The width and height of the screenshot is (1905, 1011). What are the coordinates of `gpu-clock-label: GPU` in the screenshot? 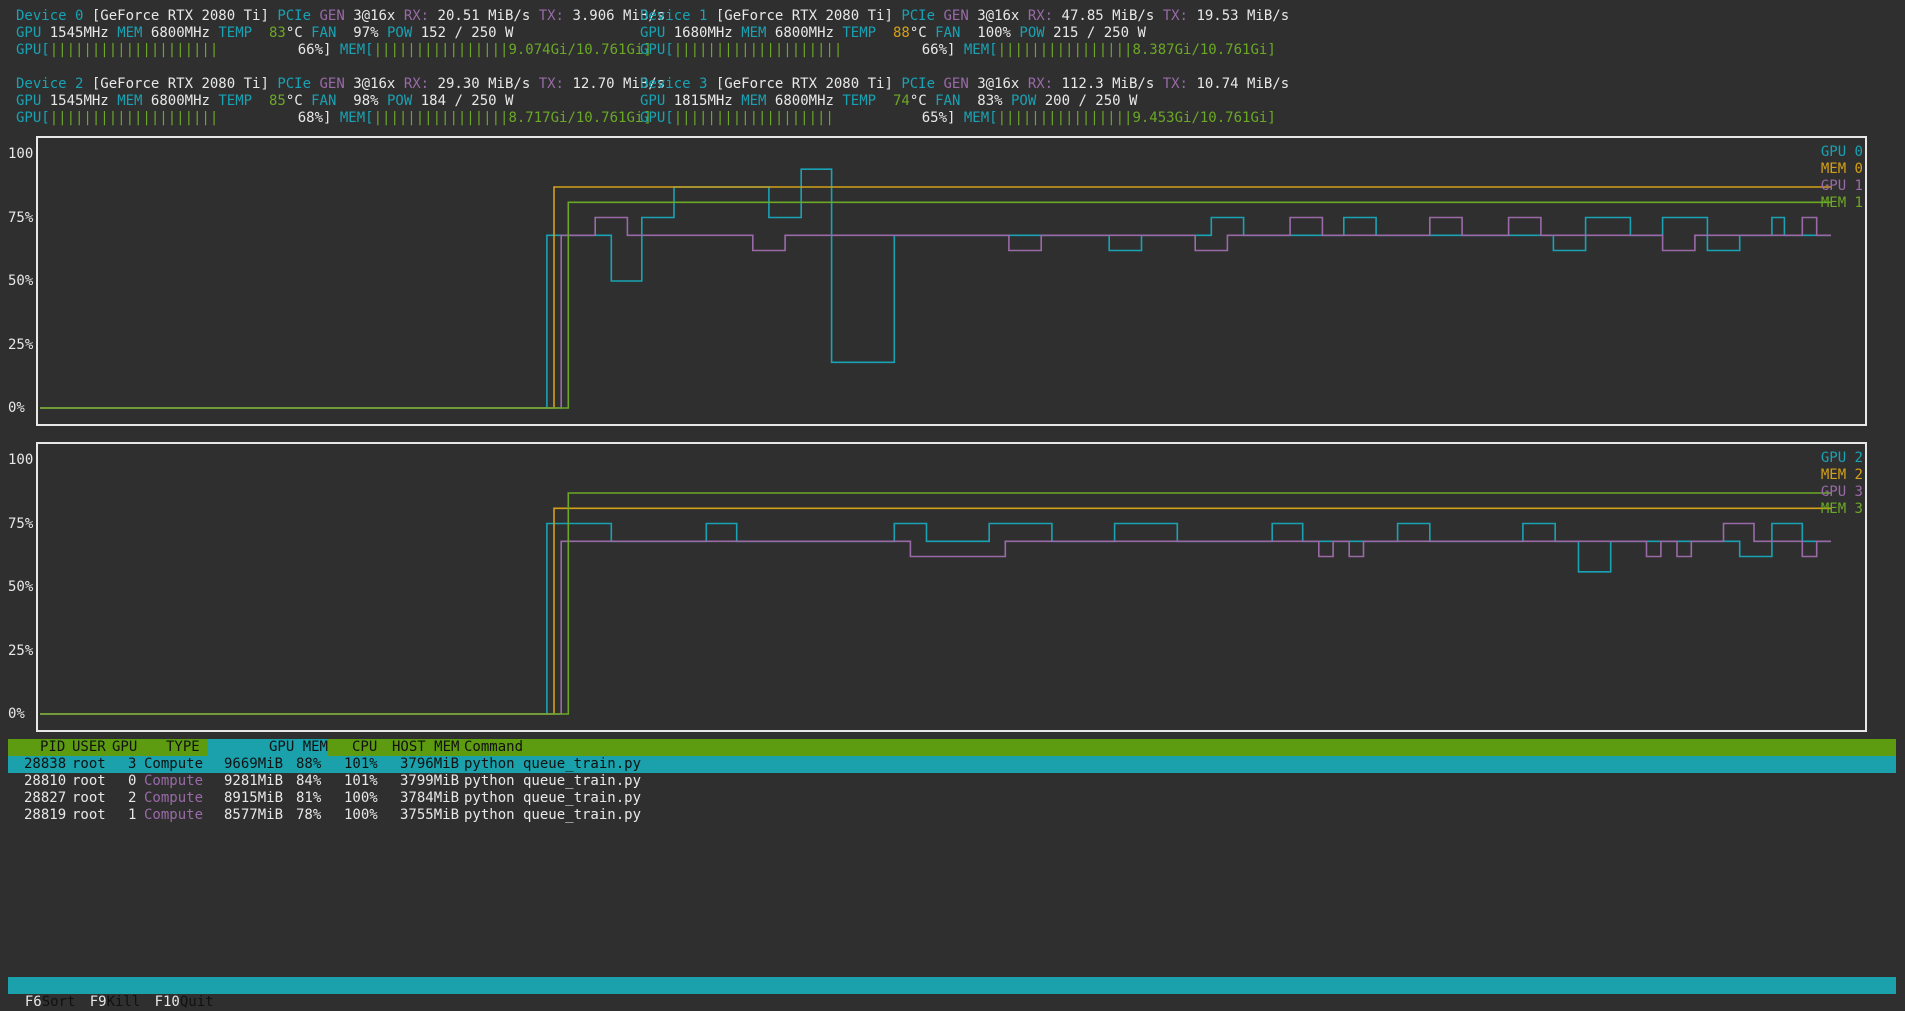 It's located at (653, 101).